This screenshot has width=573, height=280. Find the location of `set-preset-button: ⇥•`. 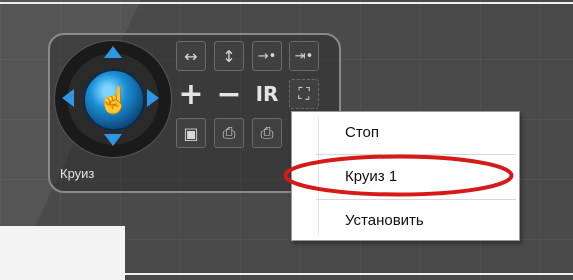

set-preset-button: ⇥• is located at coordinates (304, 56).